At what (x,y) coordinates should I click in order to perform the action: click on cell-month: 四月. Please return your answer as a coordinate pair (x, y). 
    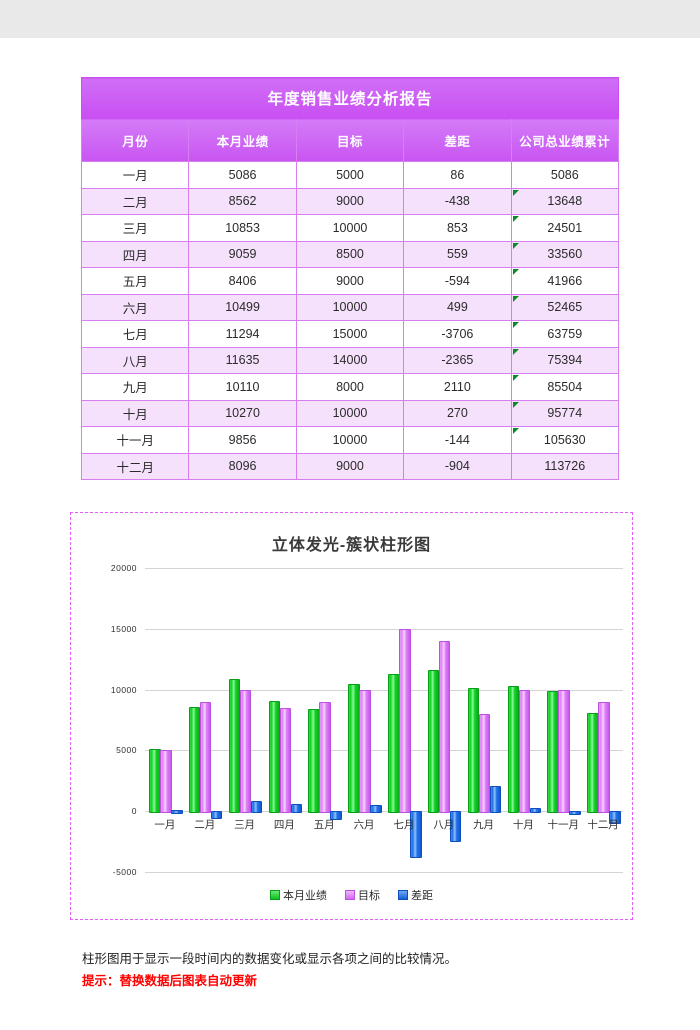
    Looking at the image, I should click on (135, 254).